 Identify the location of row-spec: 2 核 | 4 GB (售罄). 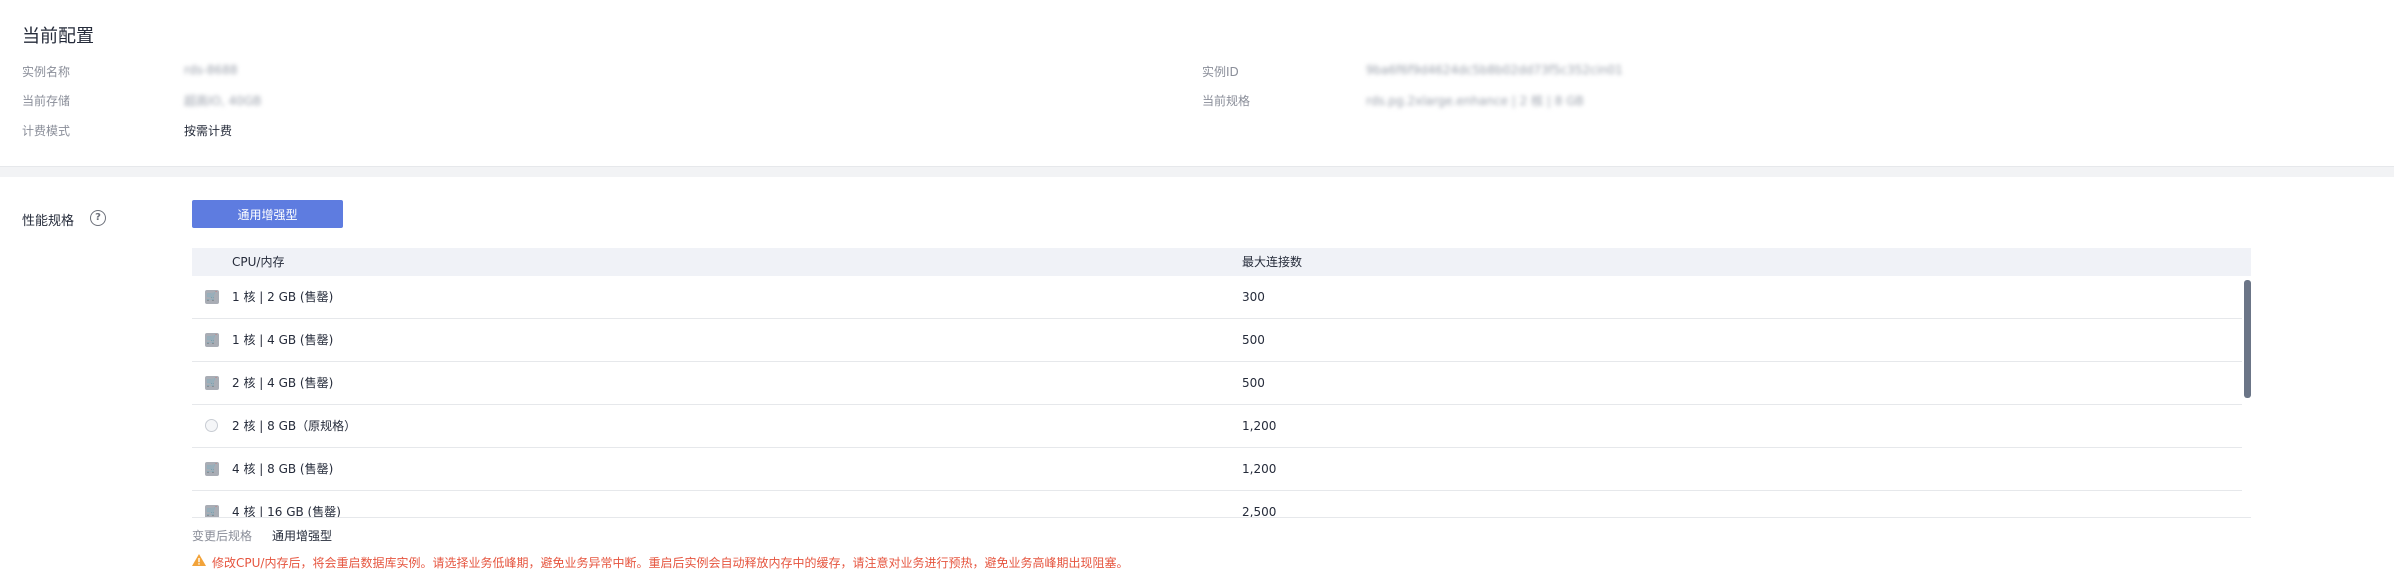
(283, 383).